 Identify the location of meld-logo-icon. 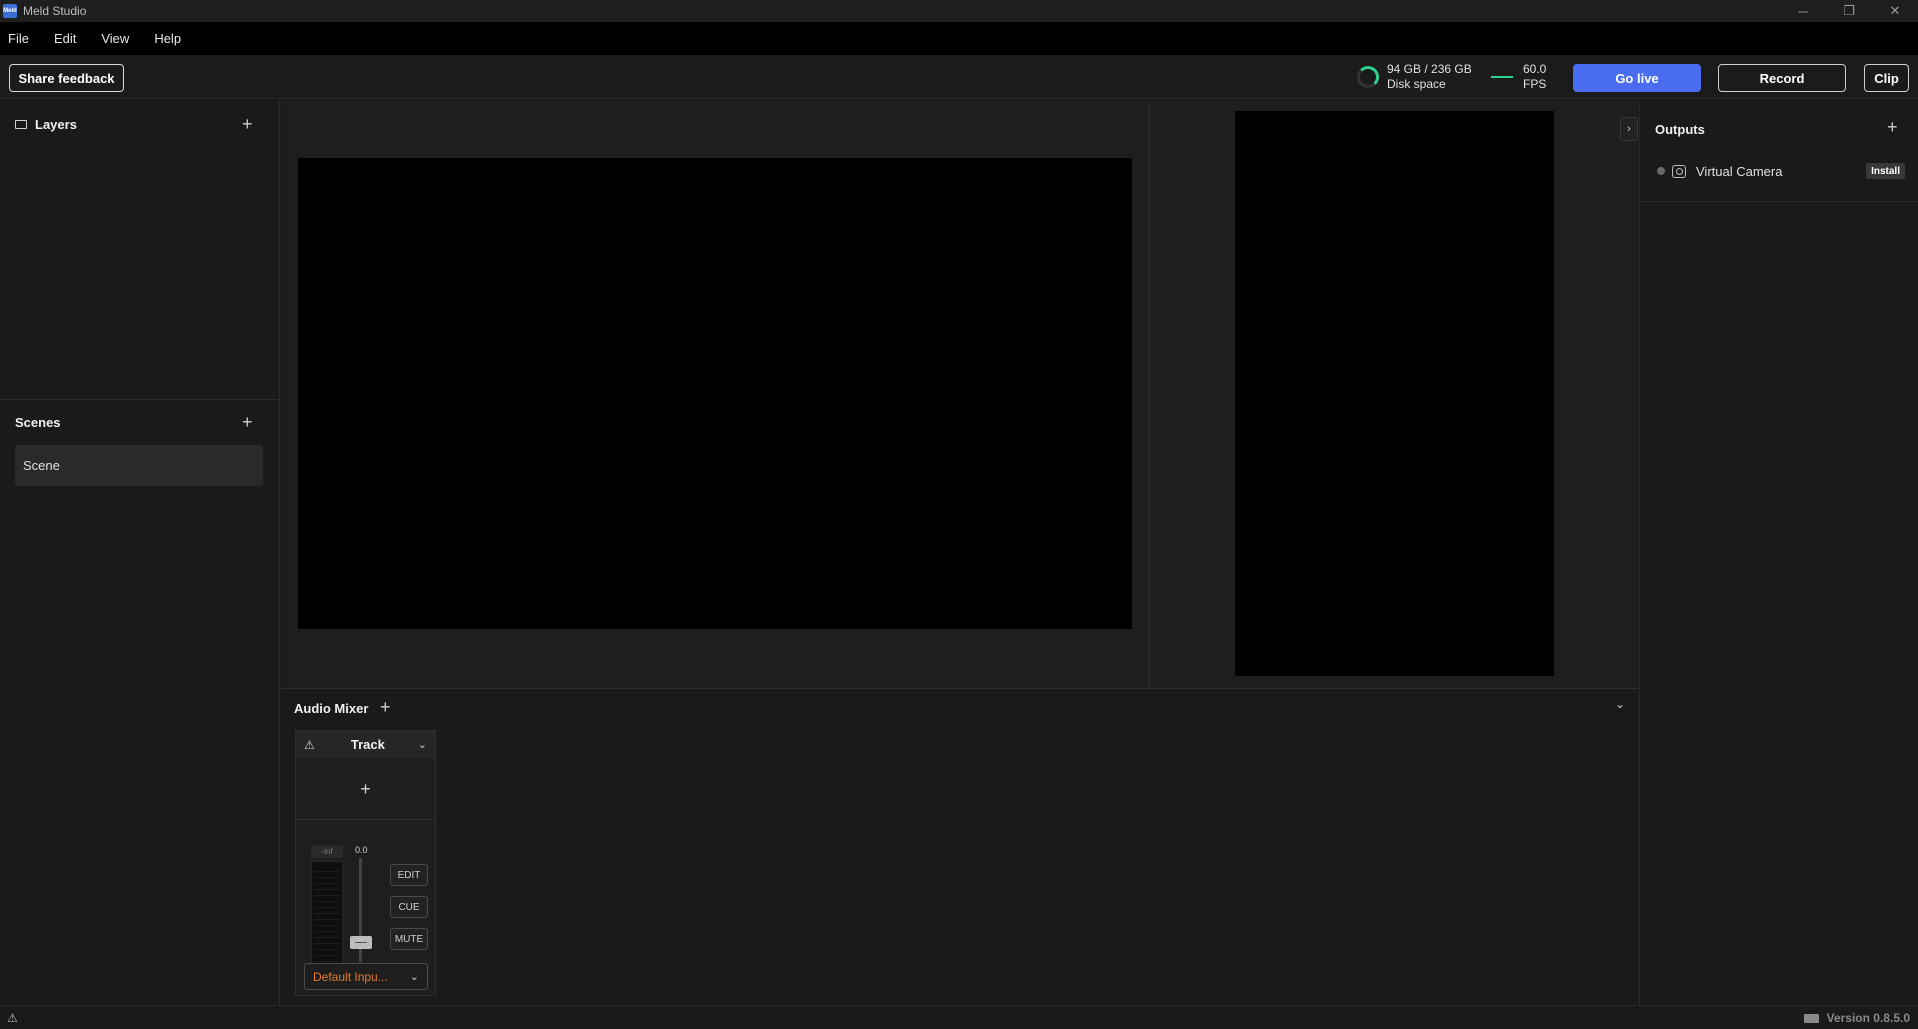
(1811, 1018).